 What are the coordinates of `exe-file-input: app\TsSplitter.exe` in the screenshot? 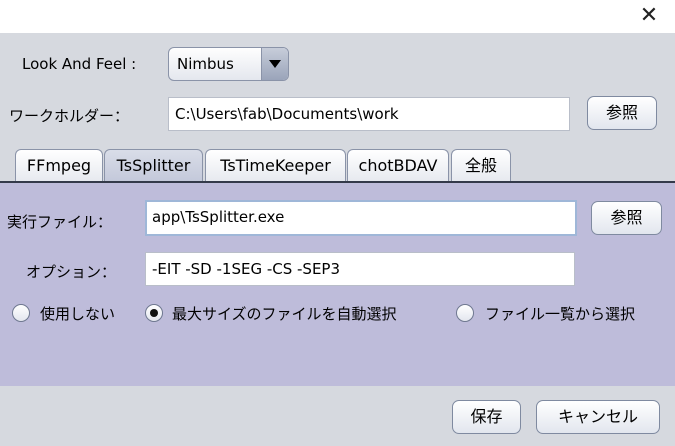 It's located at (361, 218).